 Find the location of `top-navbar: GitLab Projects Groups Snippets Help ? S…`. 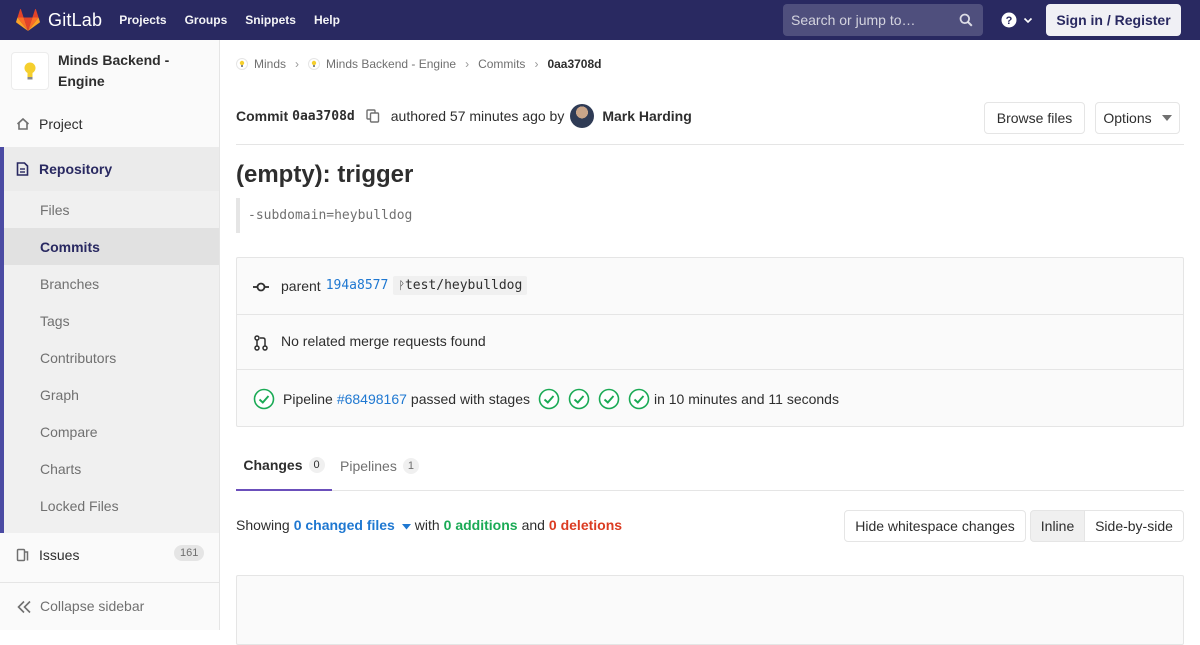

top-navbar: GitLab Projects Groups Snippets Help ? S… is located at coordinates (600, 20).